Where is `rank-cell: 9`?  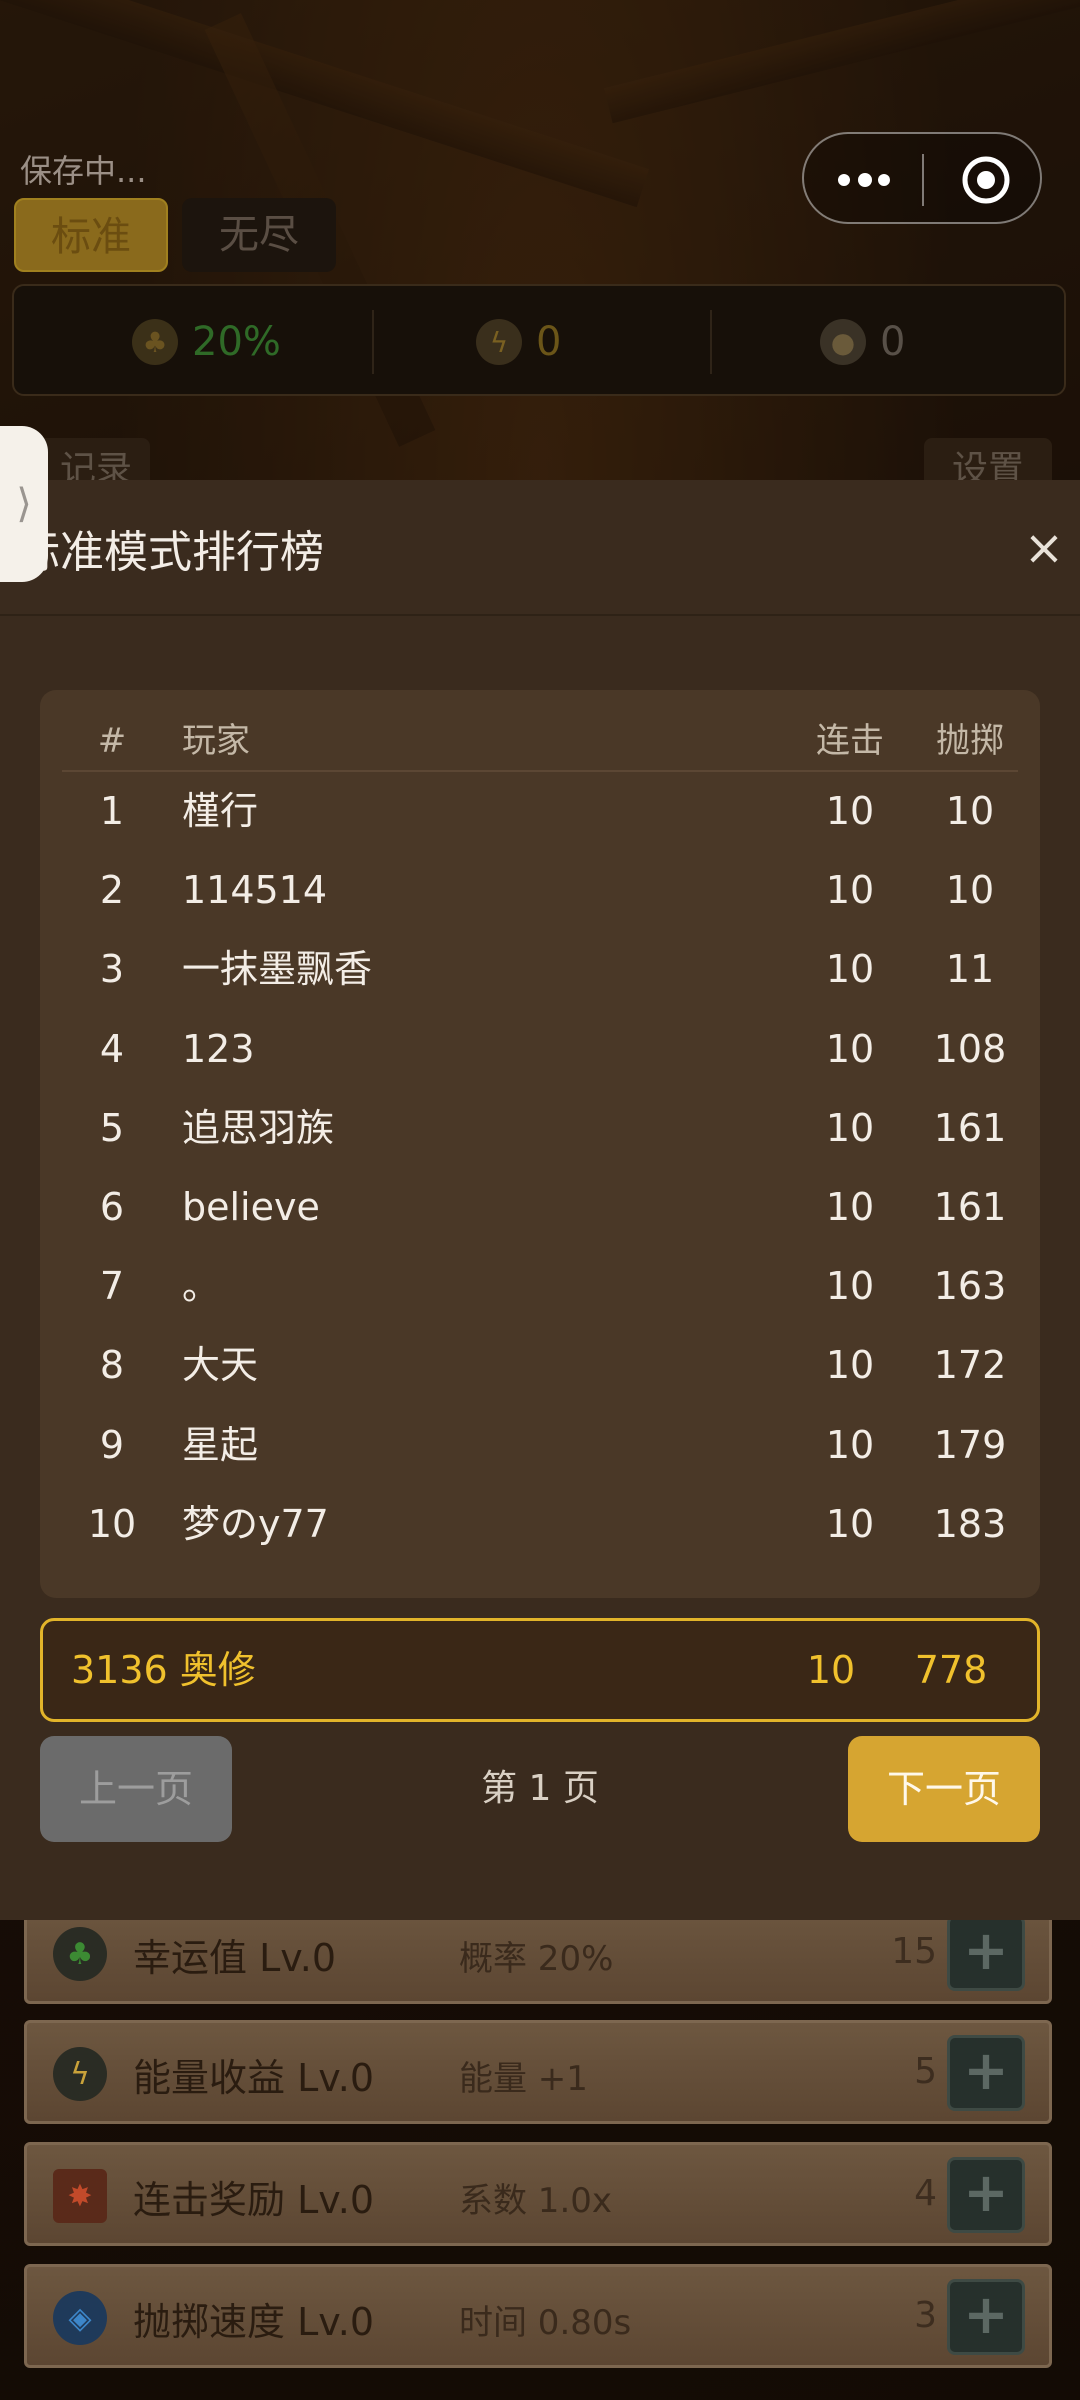
rank-cell: 9 is located at coordinates (112, 1444).